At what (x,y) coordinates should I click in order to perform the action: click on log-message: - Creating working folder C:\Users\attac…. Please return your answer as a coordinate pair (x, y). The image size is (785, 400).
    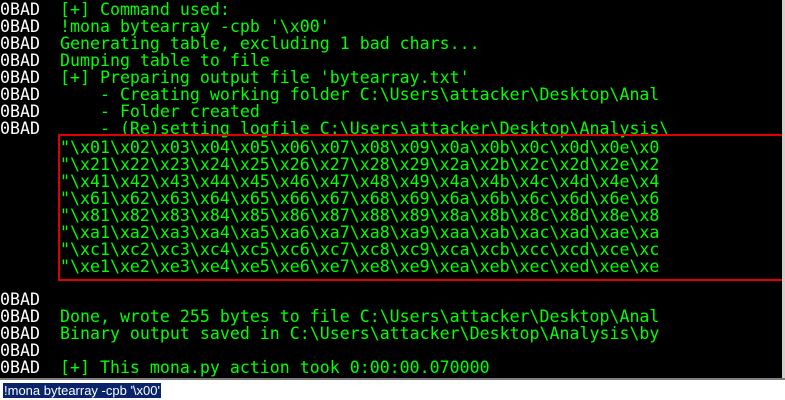
    Looking at the image, I should click on (360, 94).